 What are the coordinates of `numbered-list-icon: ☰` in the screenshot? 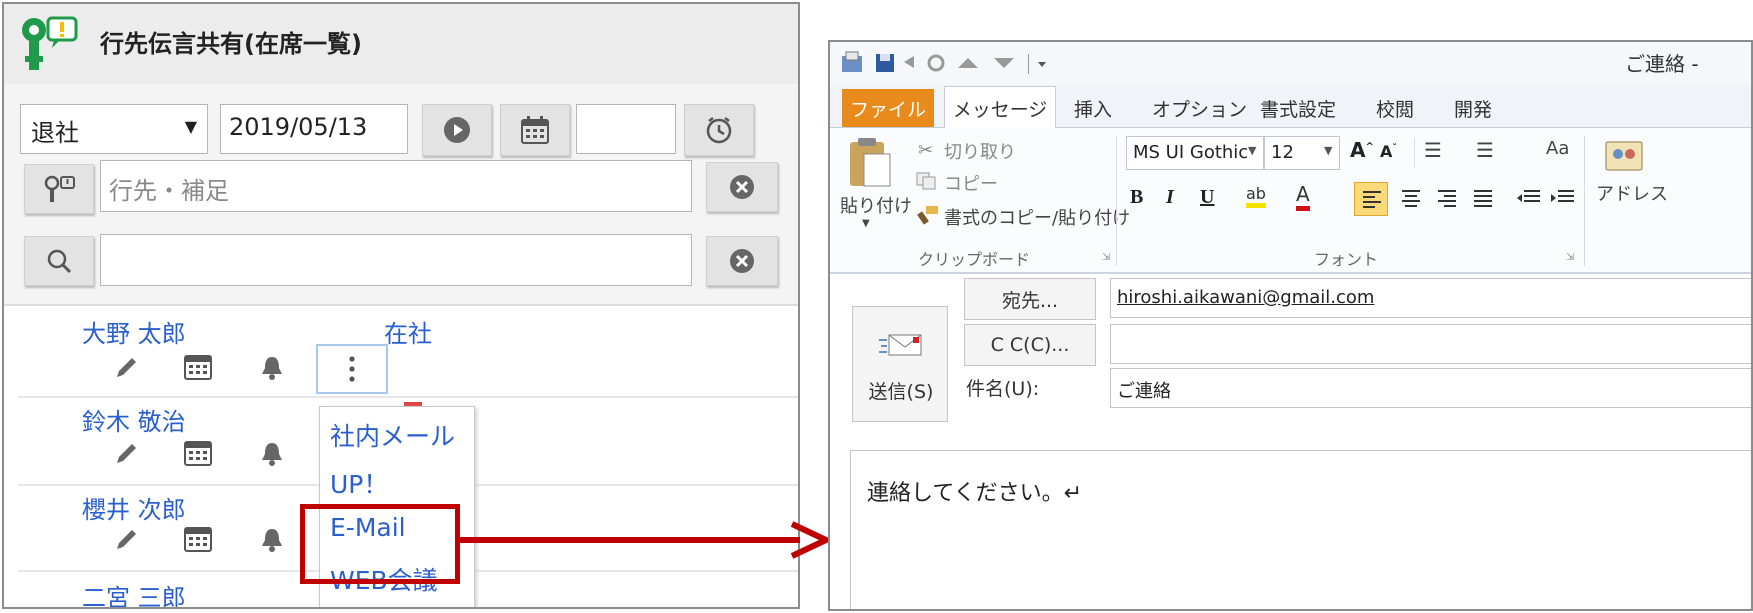 It's located at (1485, 150).